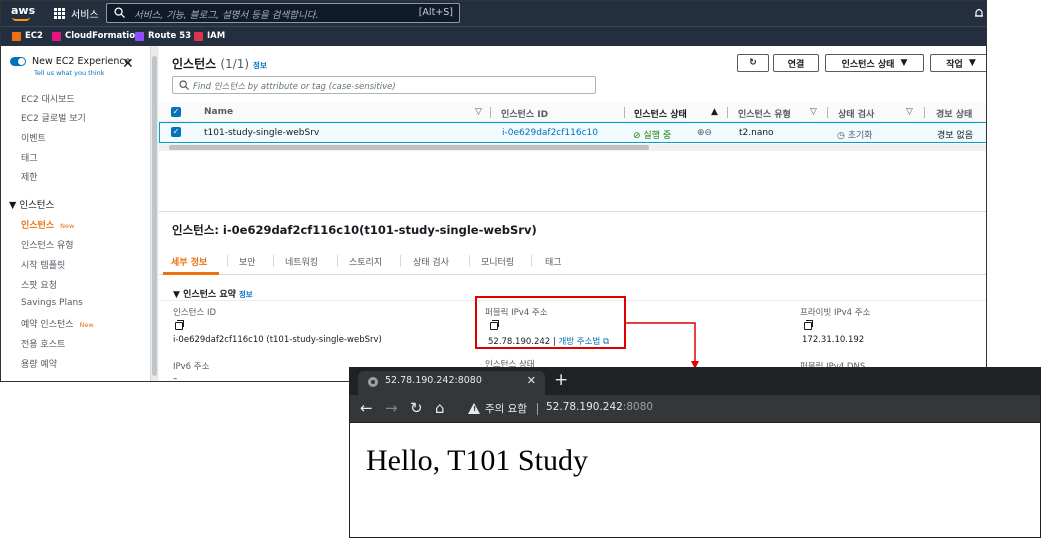 This screenshot has height=538, width=1041. What do you see at coordinates (764, 113) in the screenshot?
I see `column-instance-type: 인스턴스 유형` at bounding box center [764, 113].